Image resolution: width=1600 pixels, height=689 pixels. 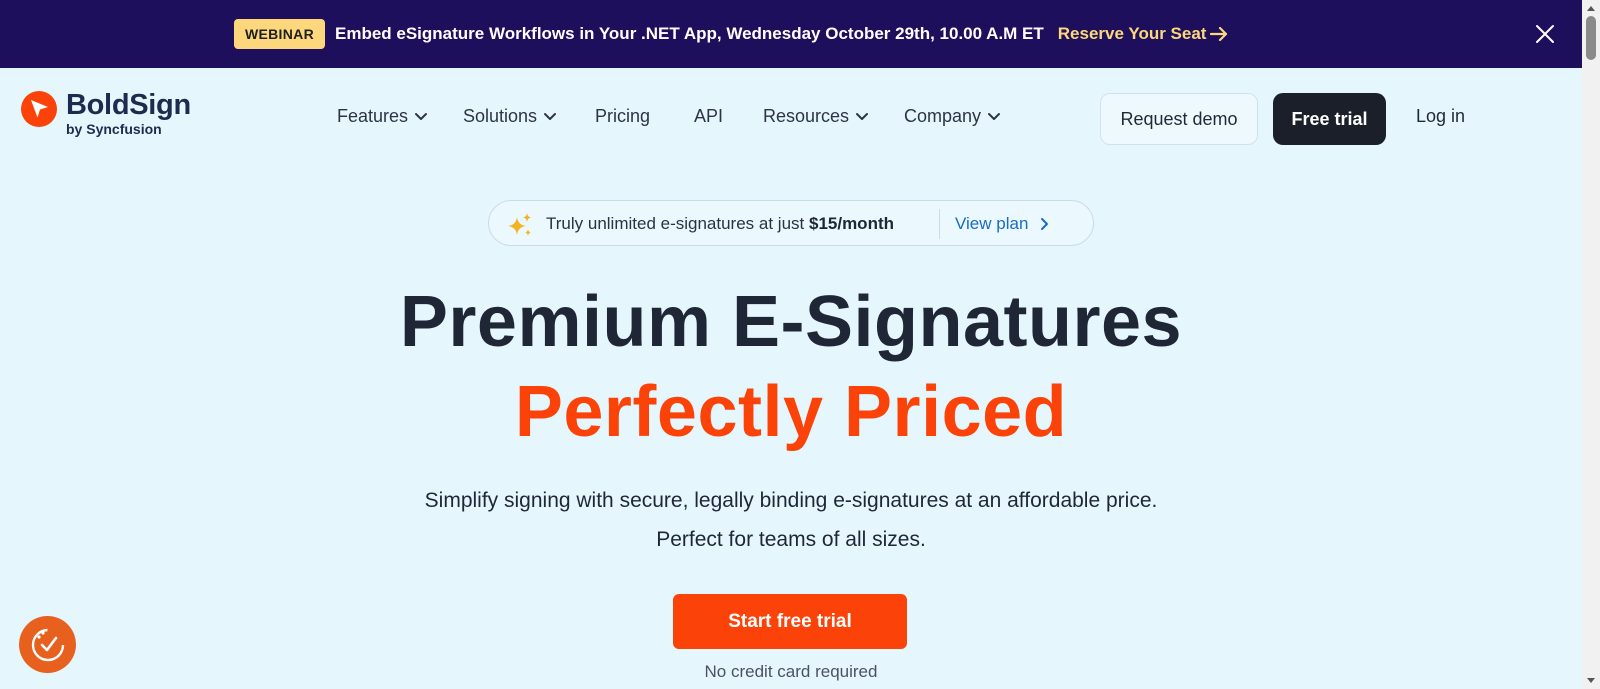 I want to click on nav-item-company: Company, so click(x=952, y=116).